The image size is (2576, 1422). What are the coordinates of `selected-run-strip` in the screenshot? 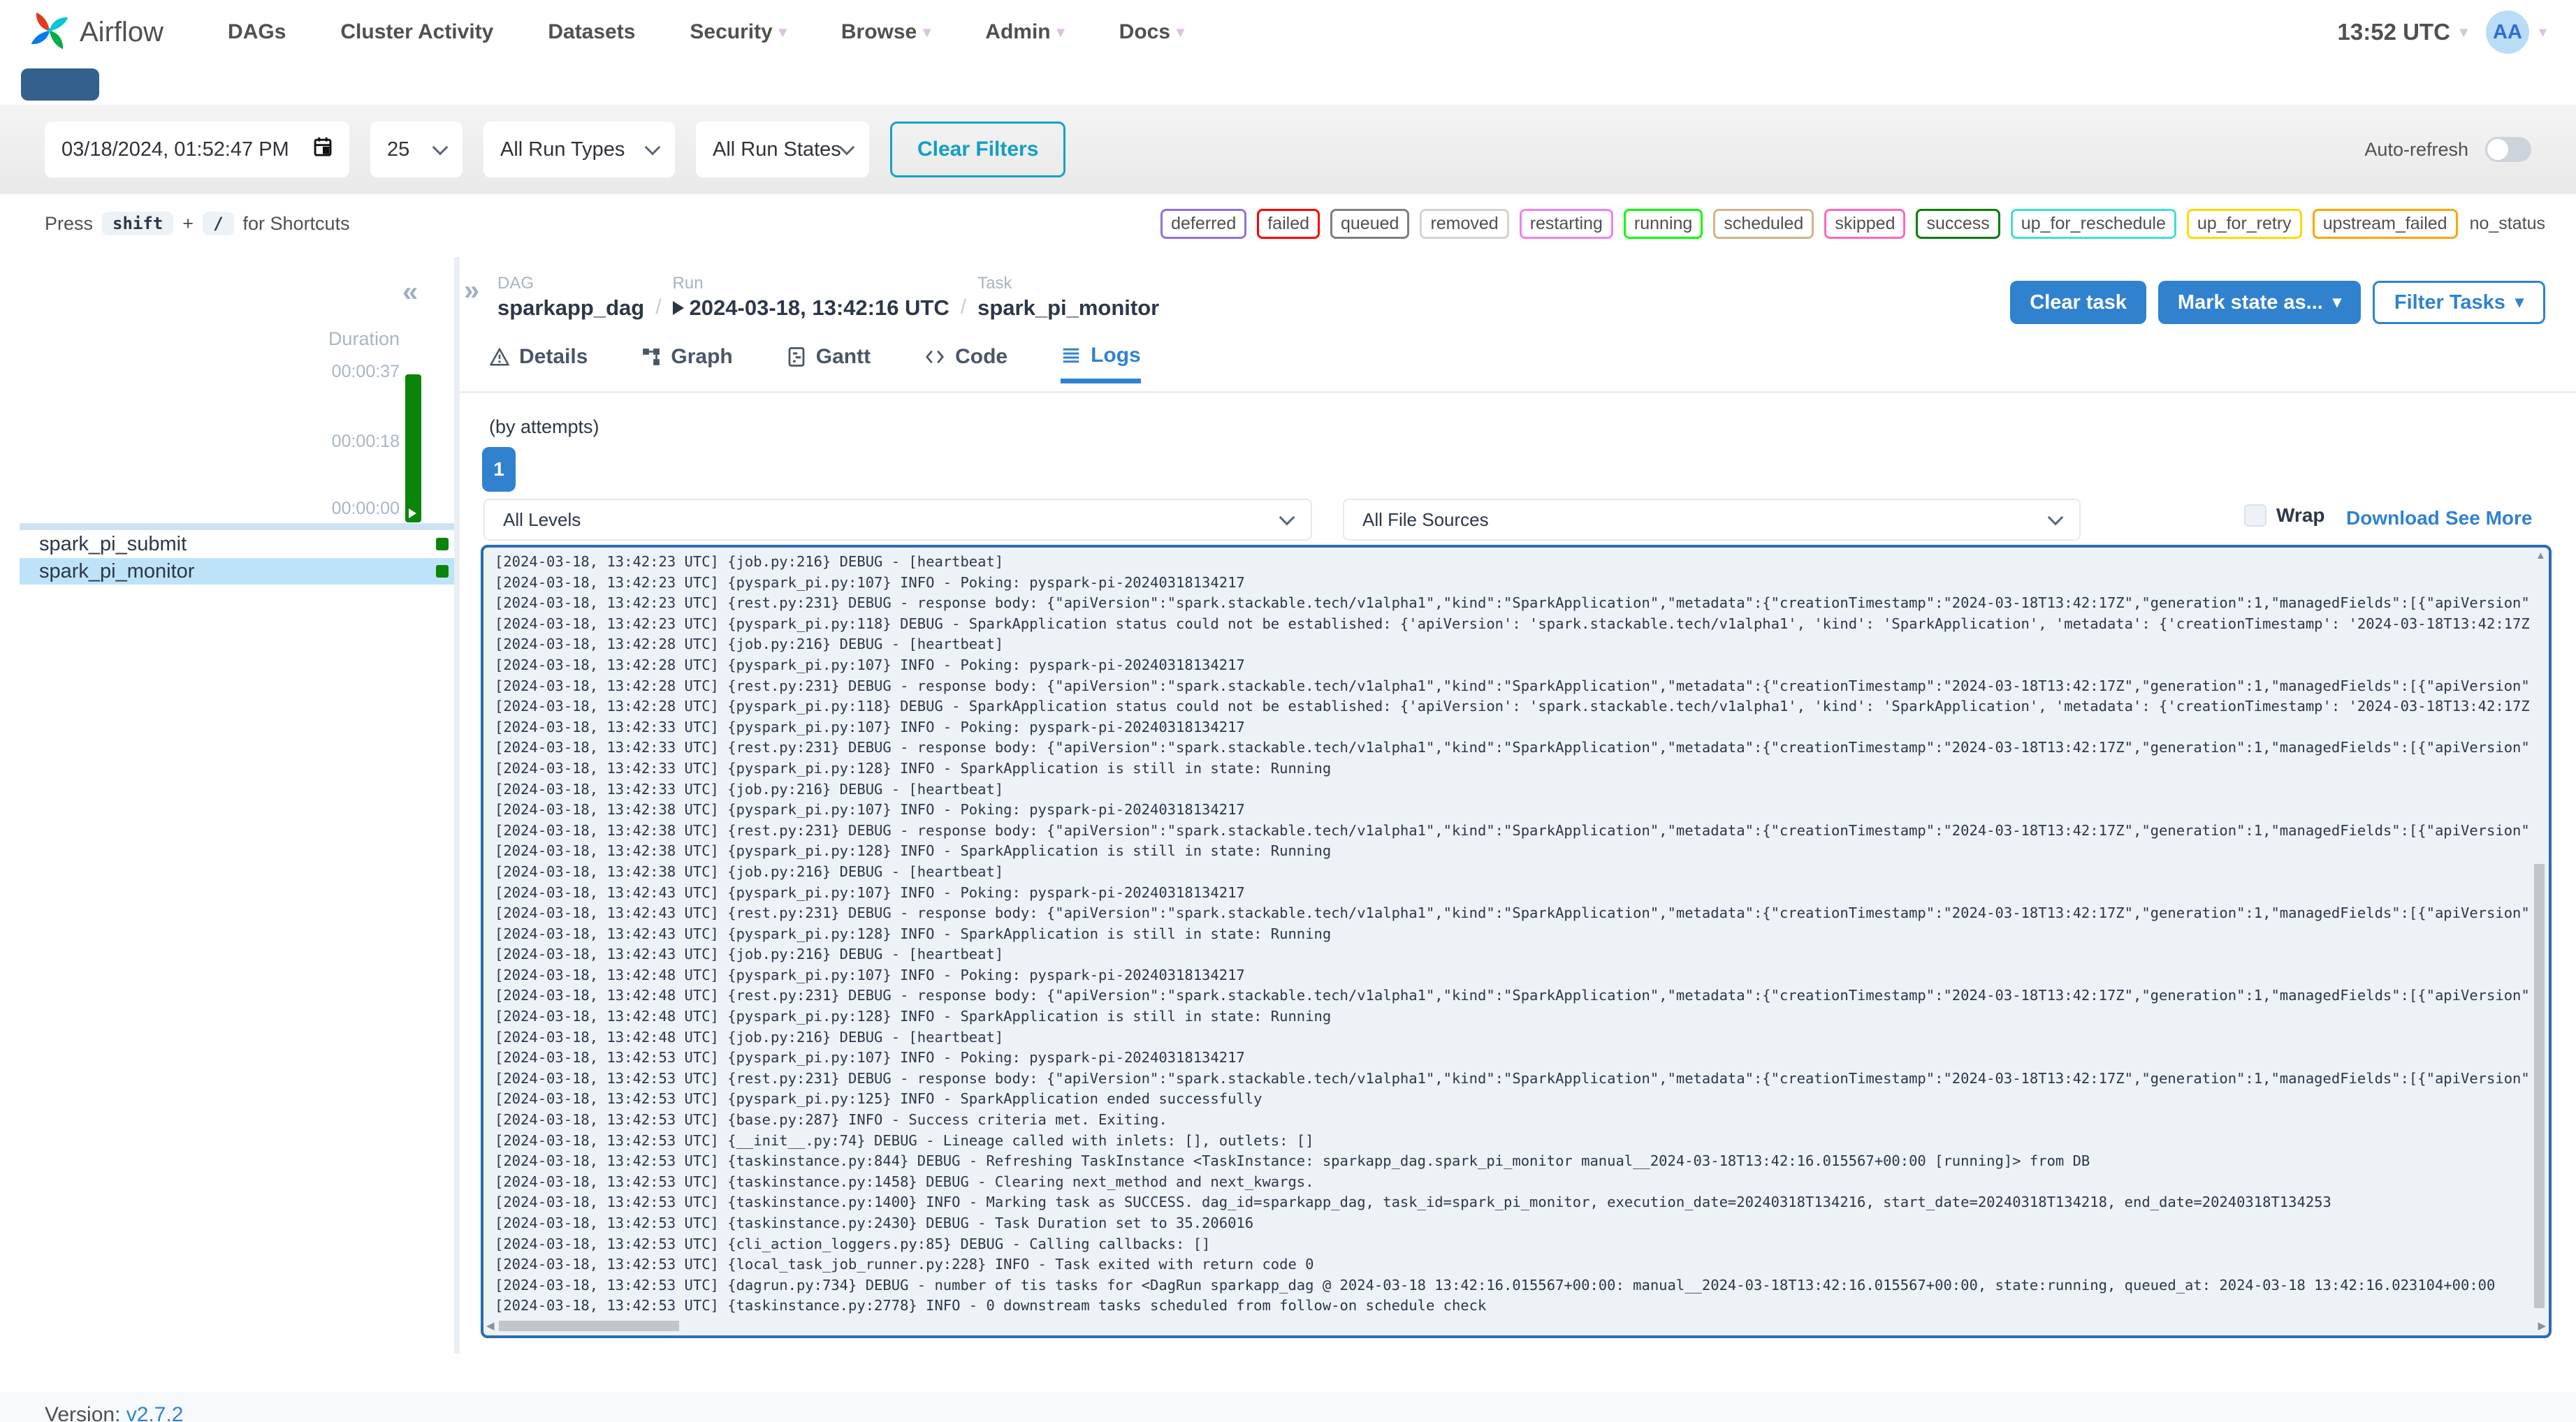 It's located at (237, 526).